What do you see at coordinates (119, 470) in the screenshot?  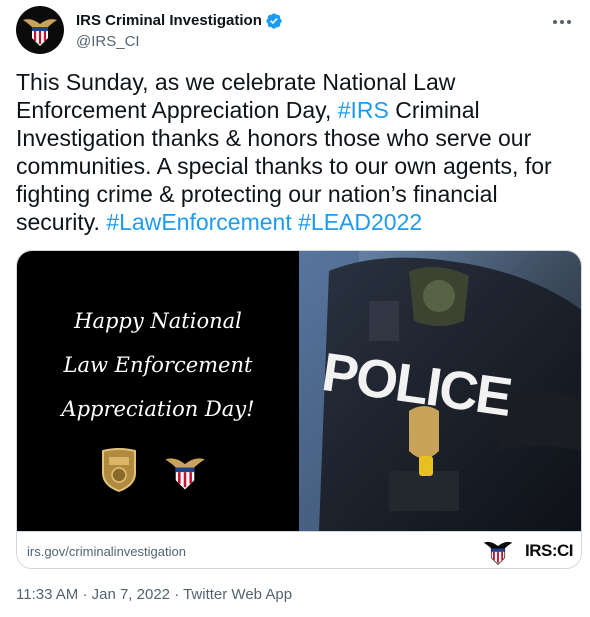 I see `badge-icon` at bounding box center [119, 470].